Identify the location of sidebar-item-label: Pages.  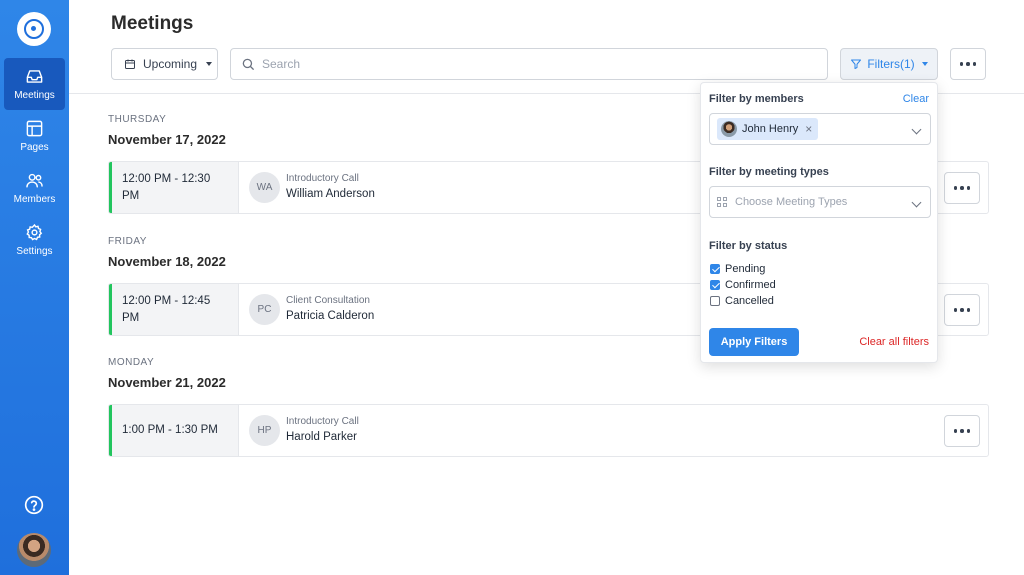
(34, 147).